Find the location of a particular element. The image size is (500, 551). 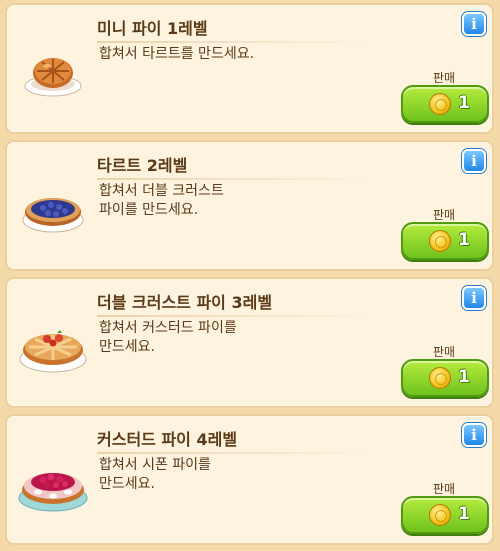

double-crust-pie-icon is located at coordinates (53, 351).